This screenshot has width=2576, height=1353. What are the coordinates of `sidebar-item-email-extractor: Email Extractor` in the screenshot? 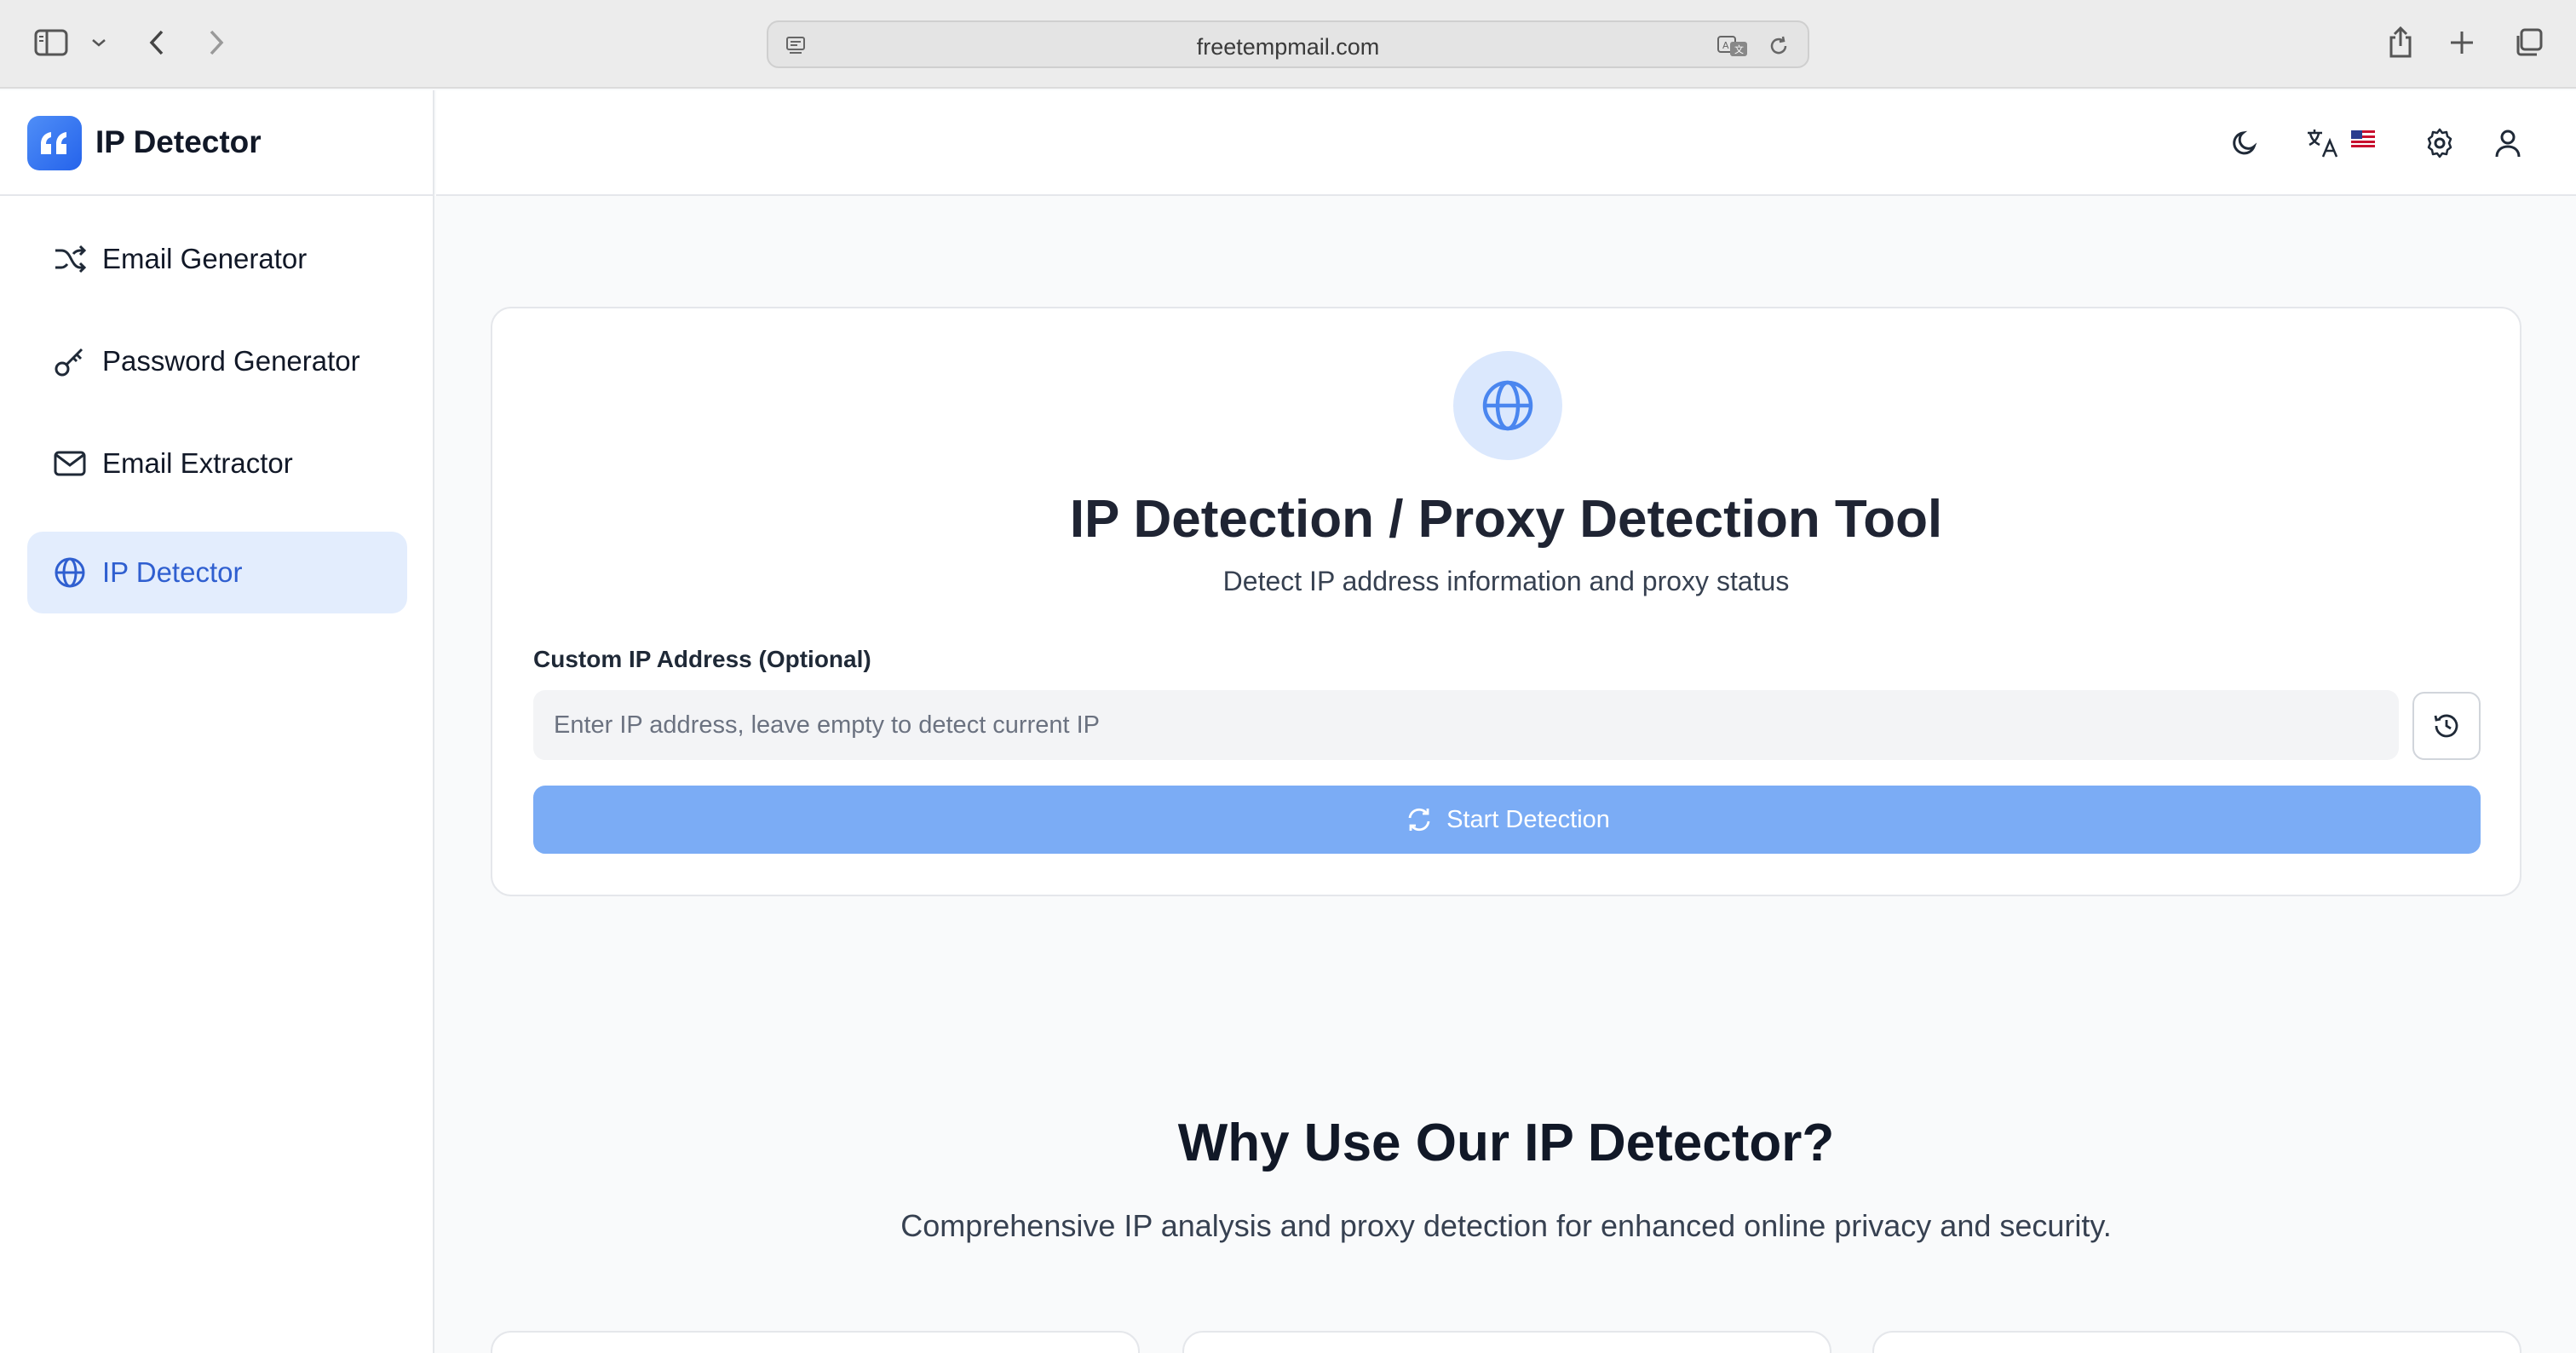 It's located at (217, 463).